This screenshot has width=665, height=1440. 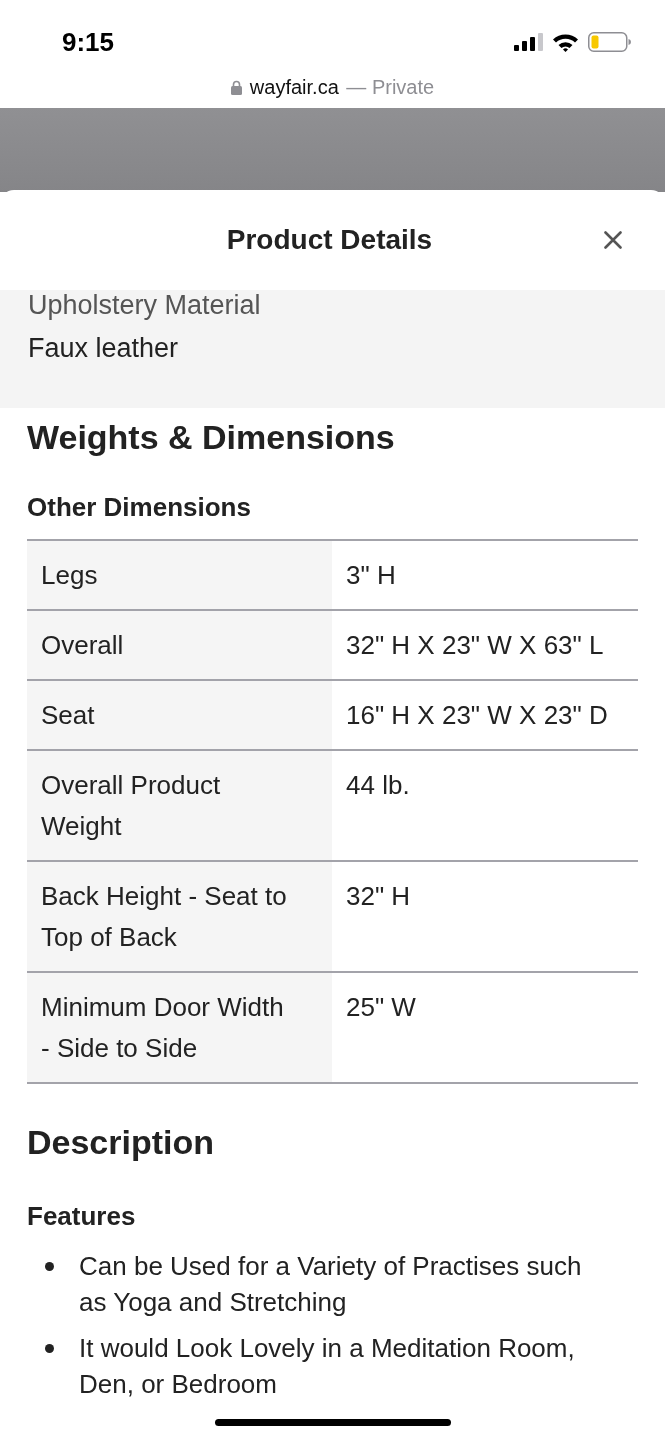 I want to click on subsection-heading: Other Dimensions, so click(x=139, y=507).